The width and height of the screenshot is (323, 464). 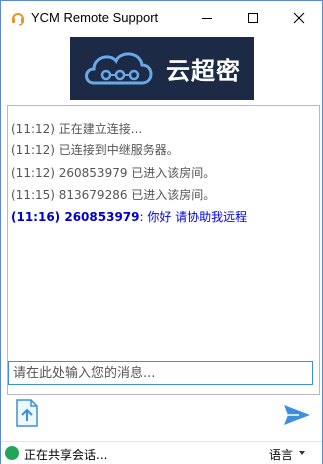 I want to click on chat-message: (11:12) 已连接到中继服务器。, so click(x=95, y=150).